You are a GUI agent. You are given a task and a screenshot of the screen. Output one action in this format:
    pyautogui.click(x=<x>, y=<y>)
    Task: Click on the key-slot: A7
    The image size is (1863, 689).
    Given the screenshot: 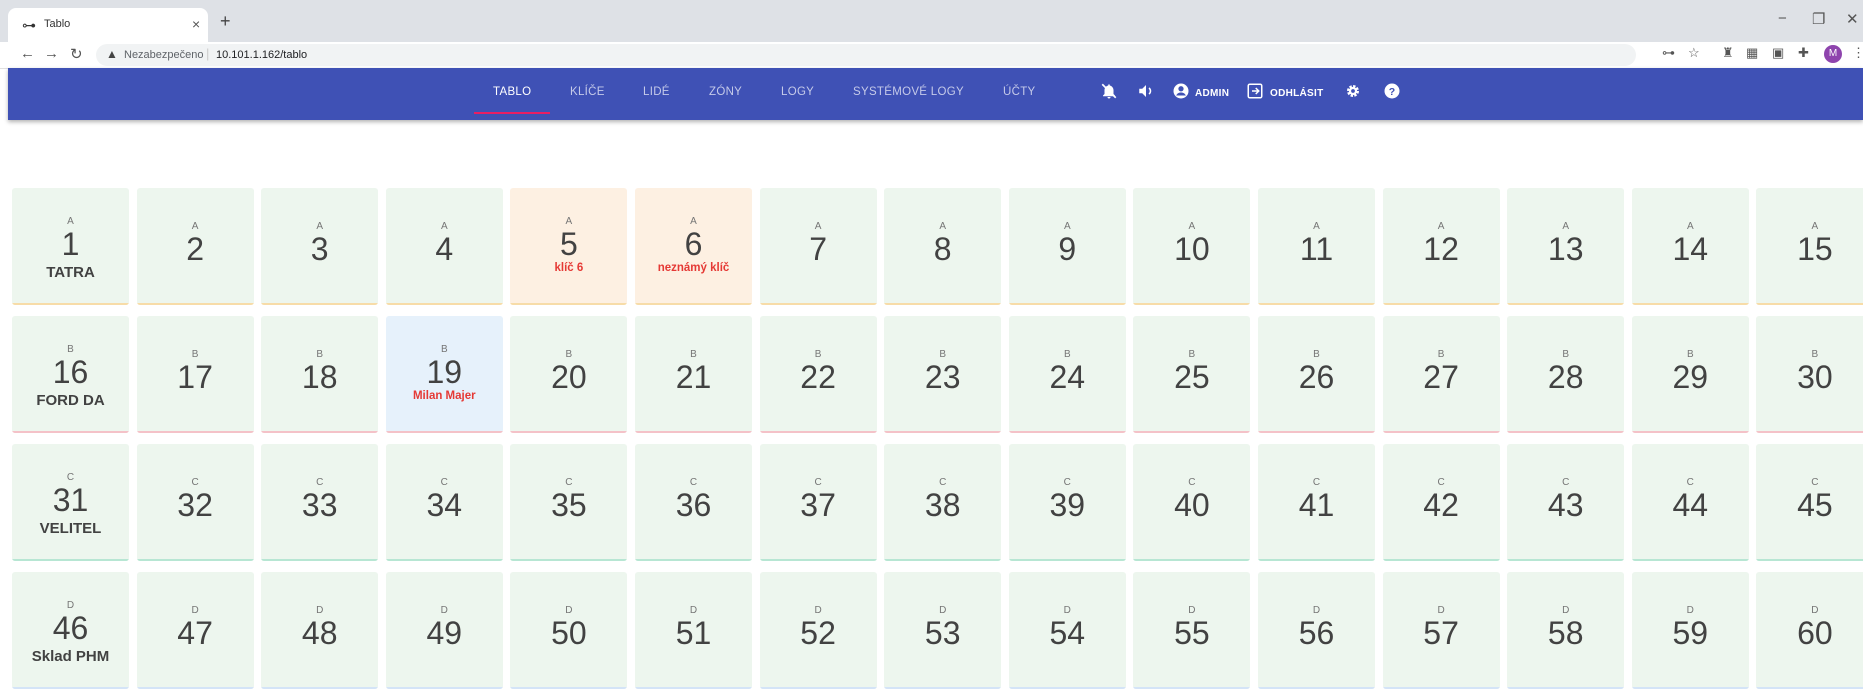 What is the action you would take?
    pyautogui.click(x=818, y=246)
    